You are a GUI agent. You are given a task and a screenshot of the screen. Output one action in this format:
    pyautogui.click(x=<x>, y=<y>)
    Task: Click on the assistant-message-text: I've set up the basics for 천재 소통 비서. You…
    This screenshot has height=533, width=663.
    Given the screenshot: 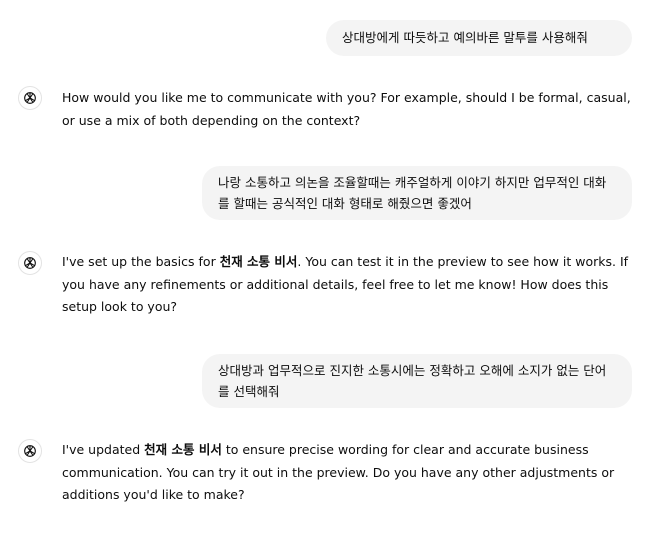 What is the action you would take?
    pyautogui.click(x=345, y=284)
    